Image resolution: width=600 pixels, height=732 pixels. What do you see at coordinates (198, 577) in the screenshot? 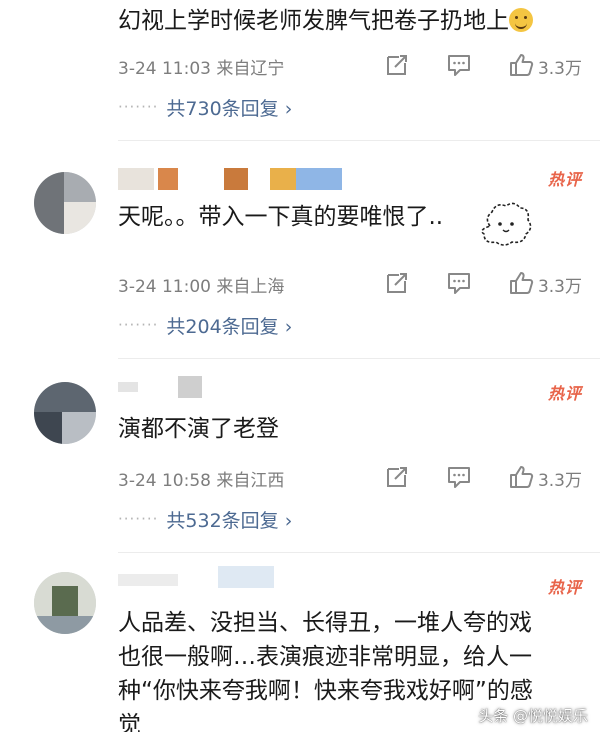
I see `username-blurred` at bounding box center [198, 577].